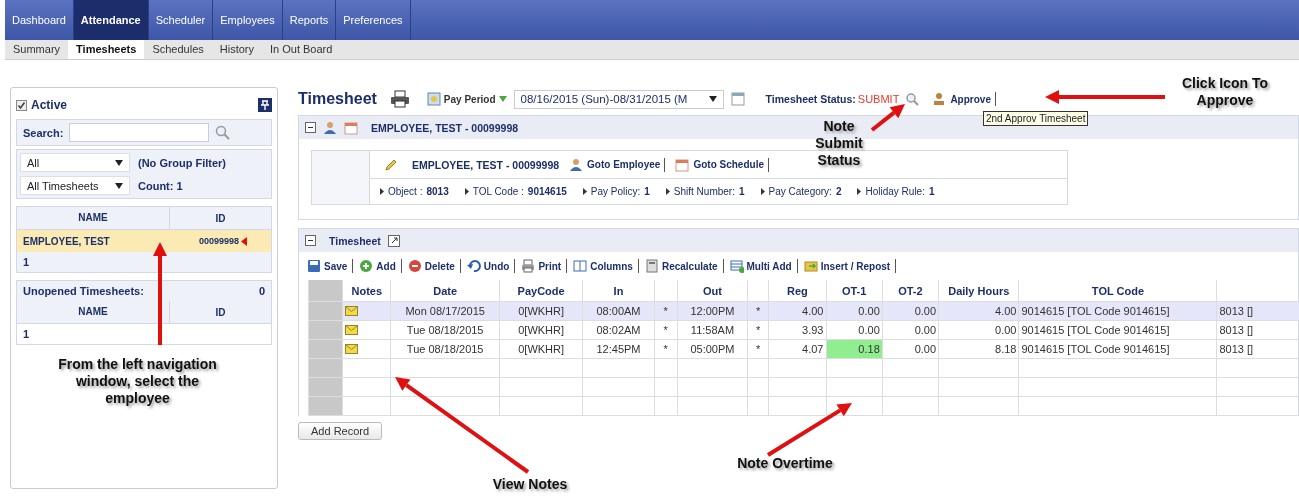 The image size is (1299, 501). I want to click on page-title: Timesheet, so click(337, 99).